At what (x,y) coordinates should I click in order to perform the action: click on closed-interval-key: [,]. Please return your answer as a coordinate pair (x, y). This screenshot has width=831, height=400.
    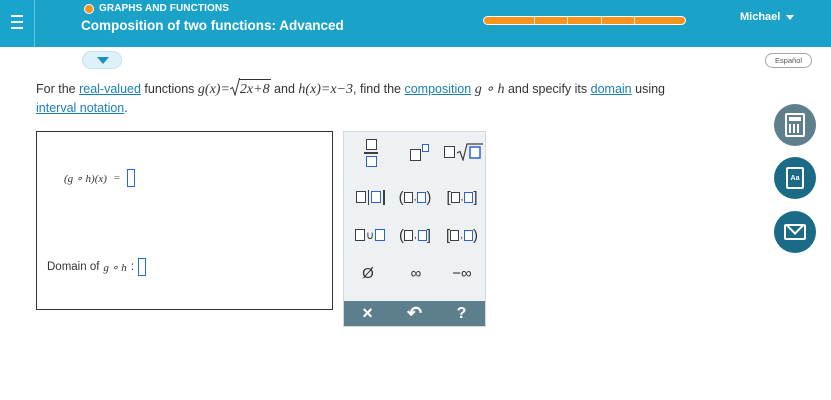
    Looking at the image, I should click on (462, 197).